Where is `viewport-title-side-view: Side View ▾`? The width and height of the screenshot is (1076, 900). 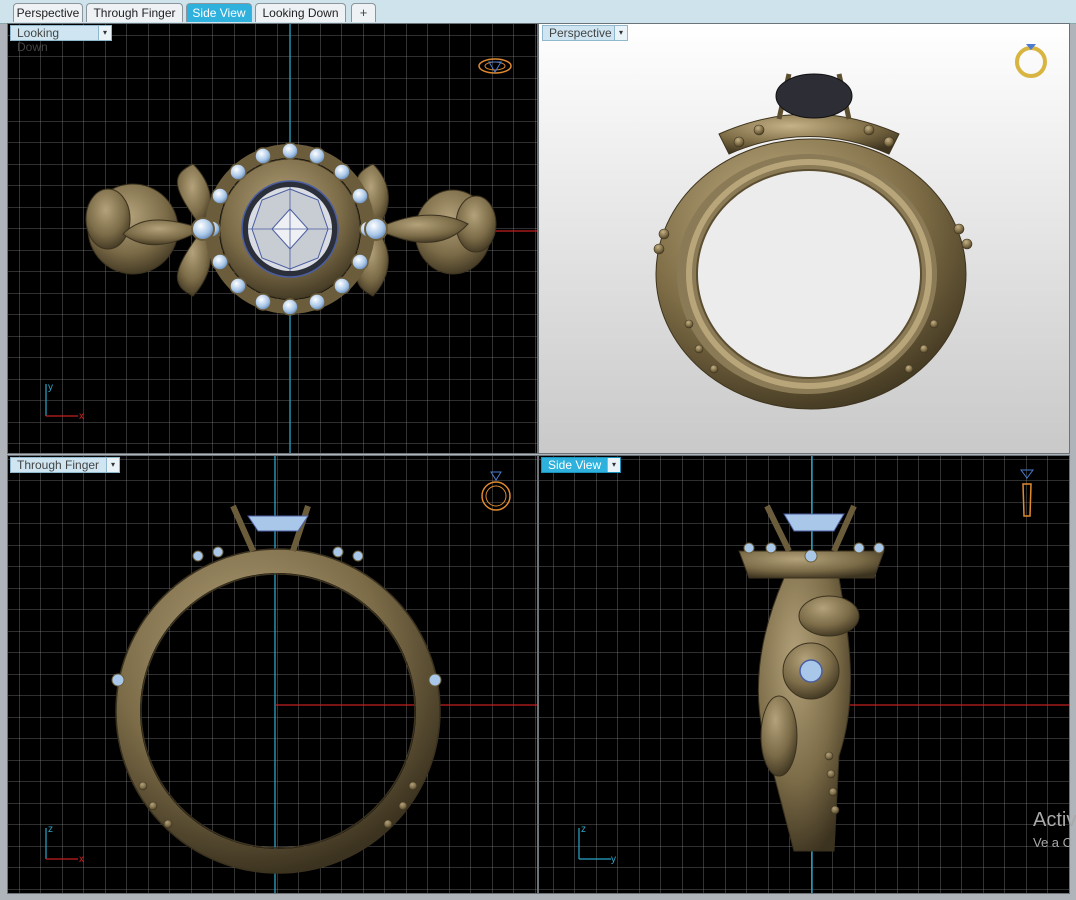
viewport-title-side-view: Side View ▾ is located at coordinates (581, 465).